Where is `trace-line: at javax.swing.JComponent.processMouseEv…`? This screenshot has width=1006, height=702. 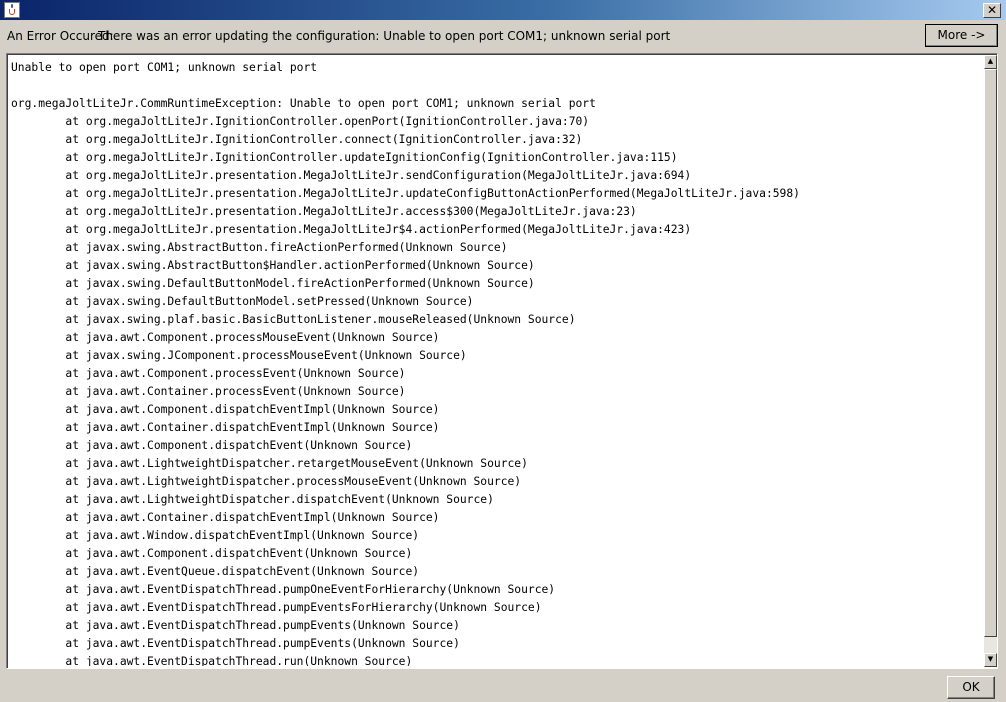
trace-line: at javax.swing.JComponent.processMouseEv… is located at coordinates (239, 355).